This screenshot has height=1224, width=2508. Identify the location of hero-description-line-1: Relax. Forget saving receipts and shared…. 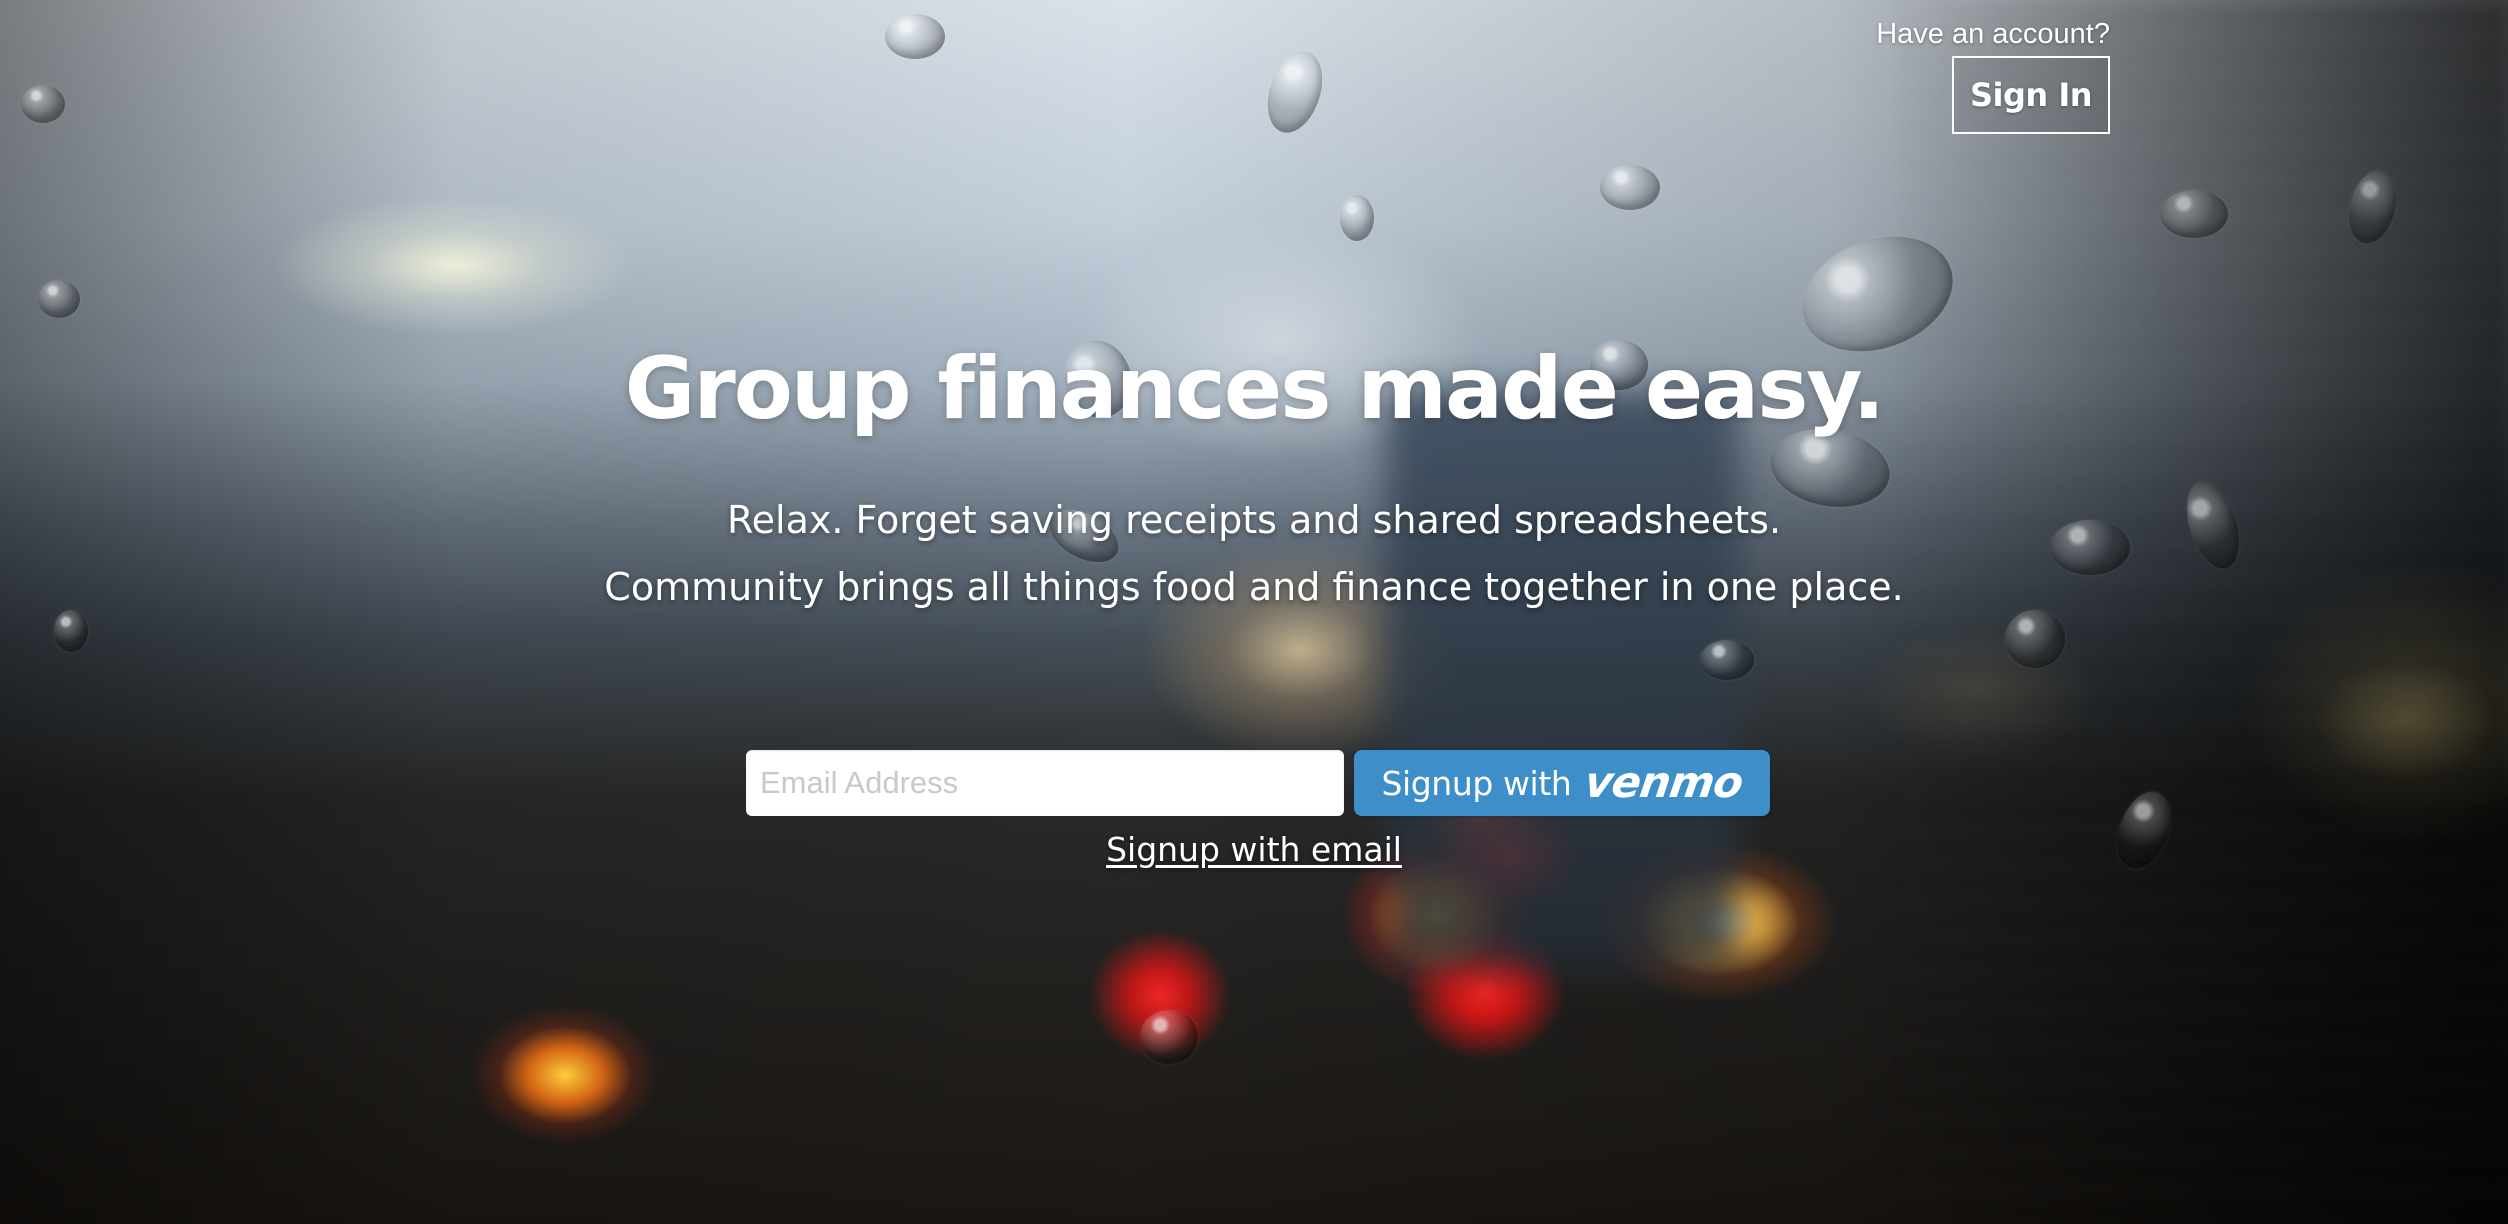
(1254, 520).